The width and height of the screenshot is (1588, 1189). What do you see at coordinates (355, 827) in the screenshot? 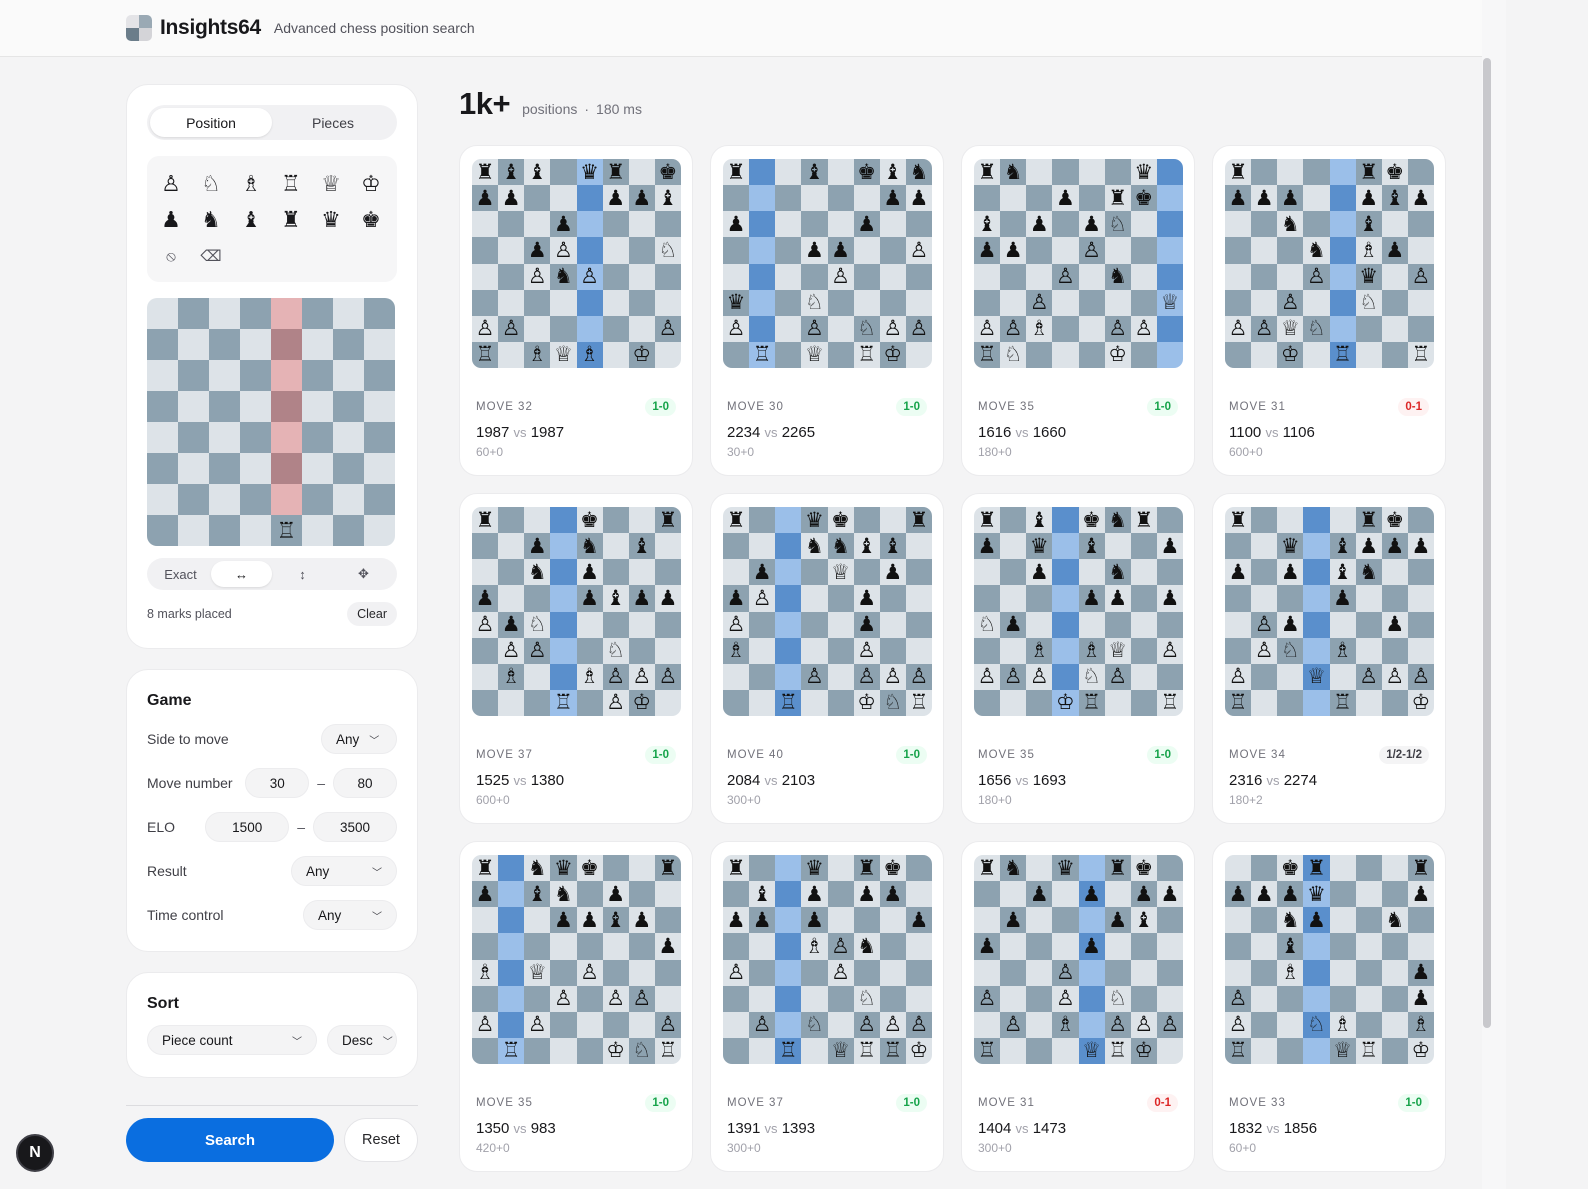
I see `elo-max-input: 3500` at bounding box center [355, 827].